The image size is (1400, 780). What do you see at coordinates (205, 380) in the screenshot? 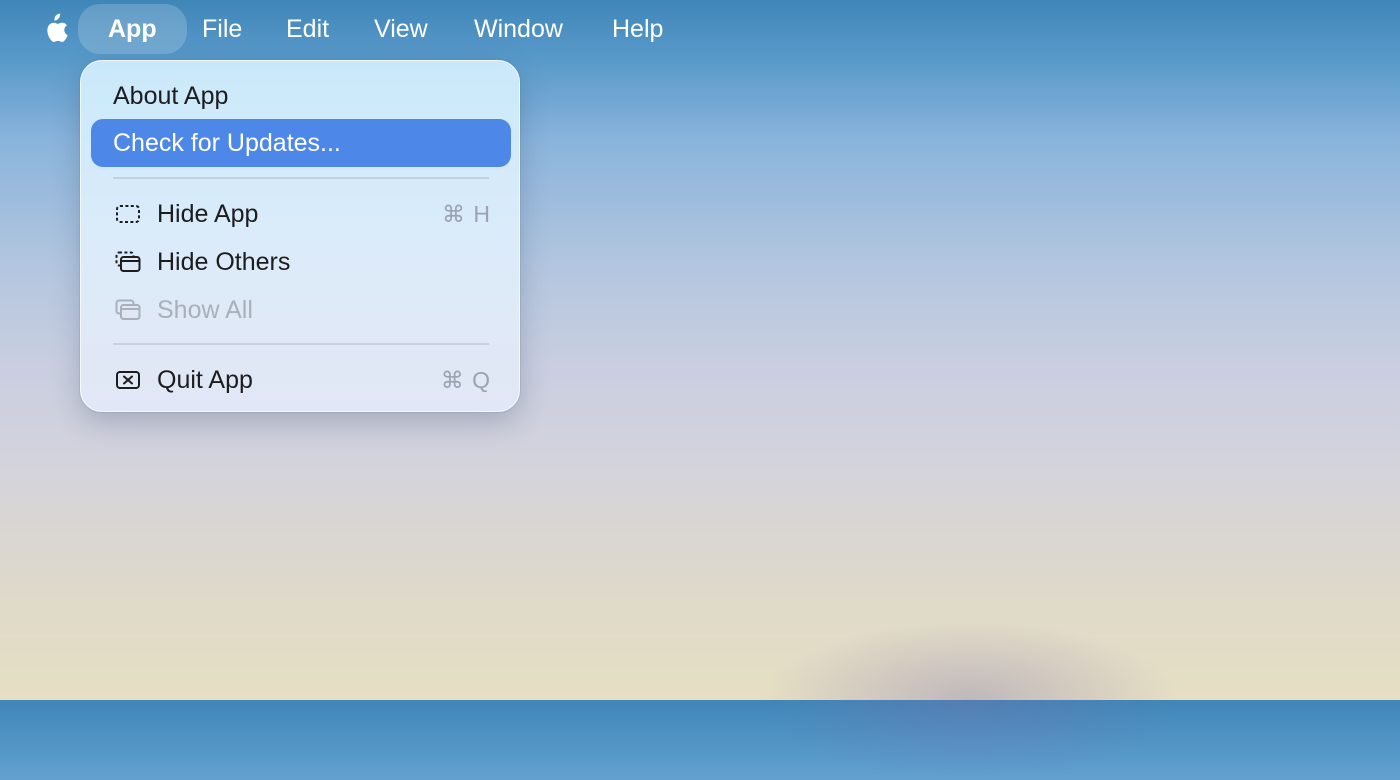
I see `menu-item-label: Quit App` at bounding box center [205, 380].